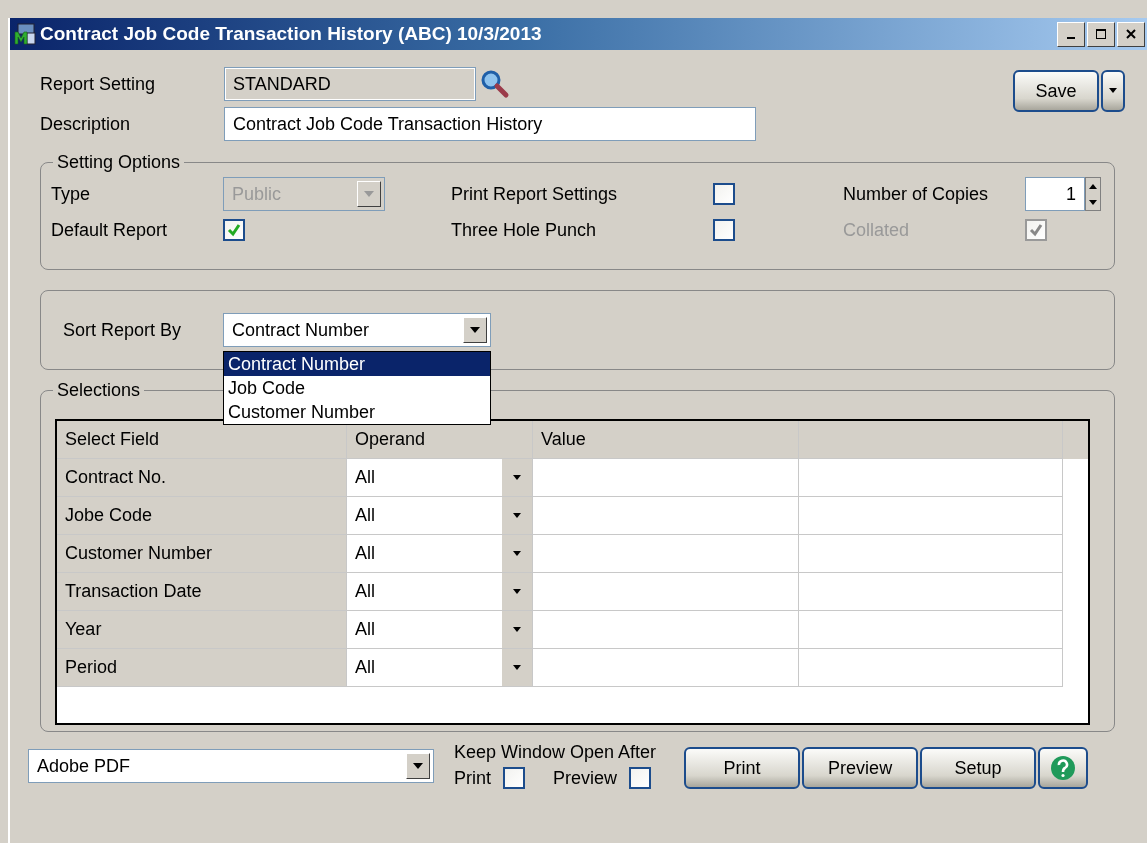  I want to click on group-title: Setting Options, so click(119, 162).